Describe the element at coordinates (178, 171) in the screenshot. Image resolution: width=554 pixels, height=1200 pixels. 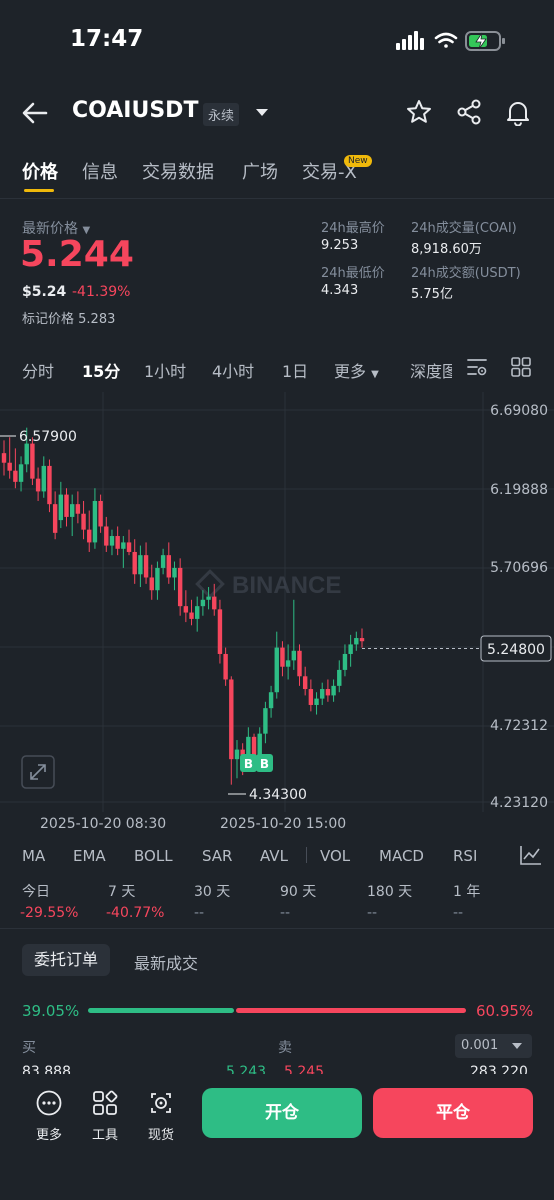
I see `tab-trading-data: 交易数据` at that location.